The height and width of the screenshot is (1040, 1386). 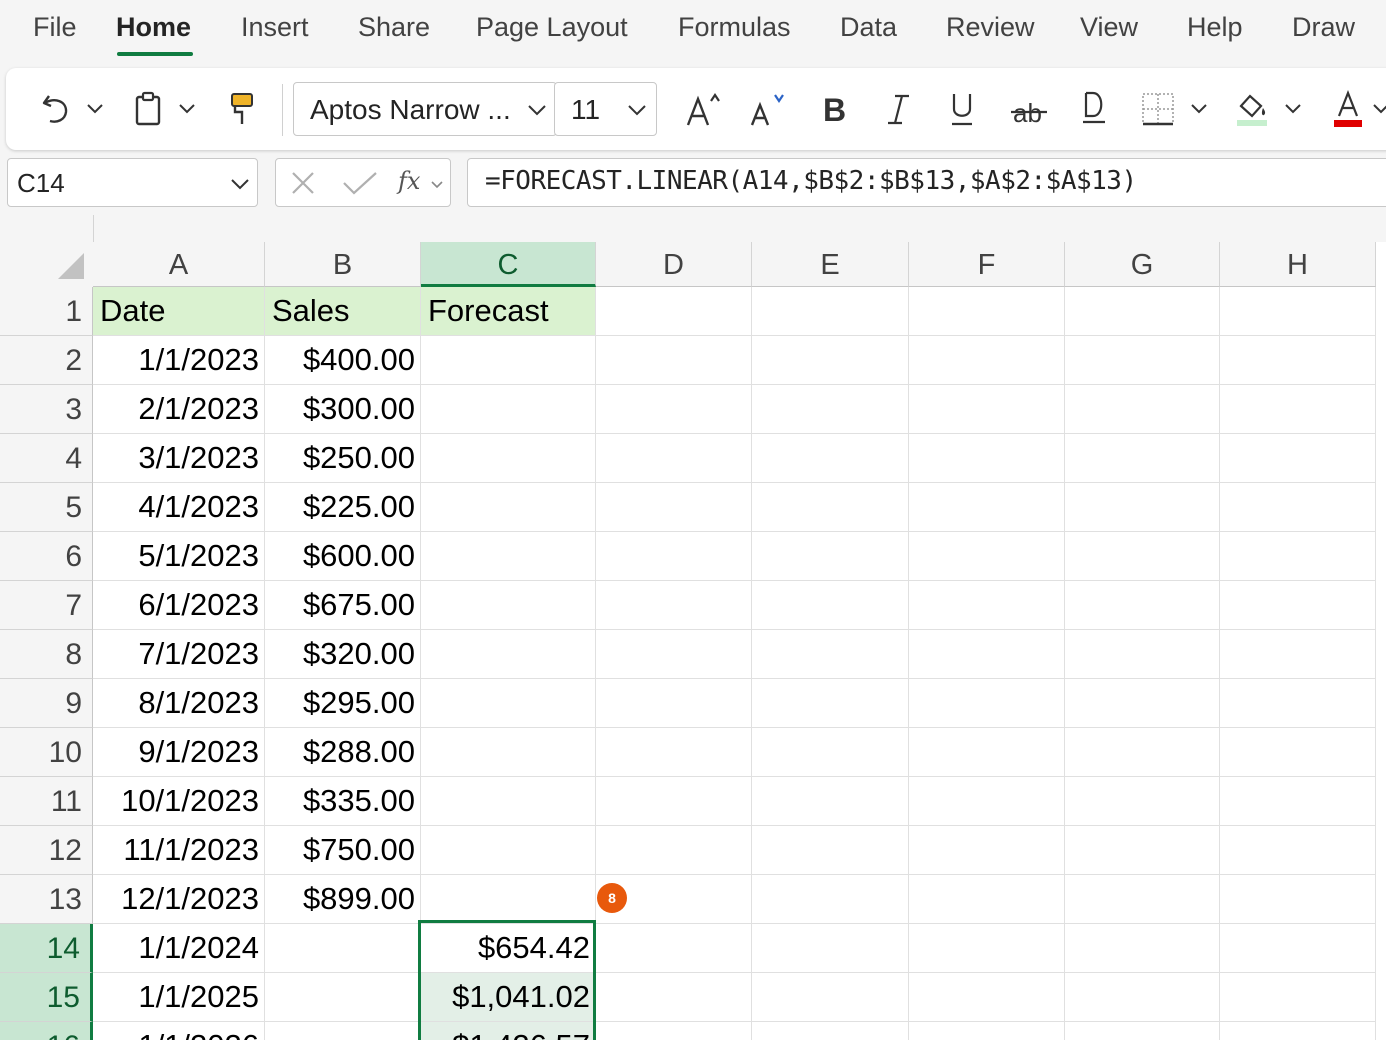 What do you see at coordinates (1158, 109) in the screenshot?
I see `borders-button` at bounding box center [1158, 109].